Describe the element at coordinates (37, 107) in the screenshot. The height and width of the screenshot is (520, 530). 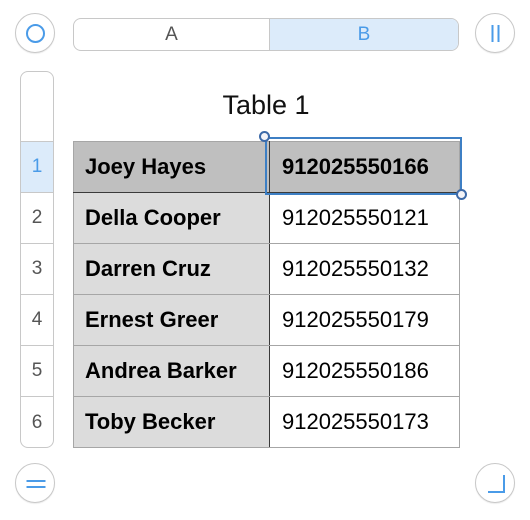
I see `row-header-title-spacer` at that location.